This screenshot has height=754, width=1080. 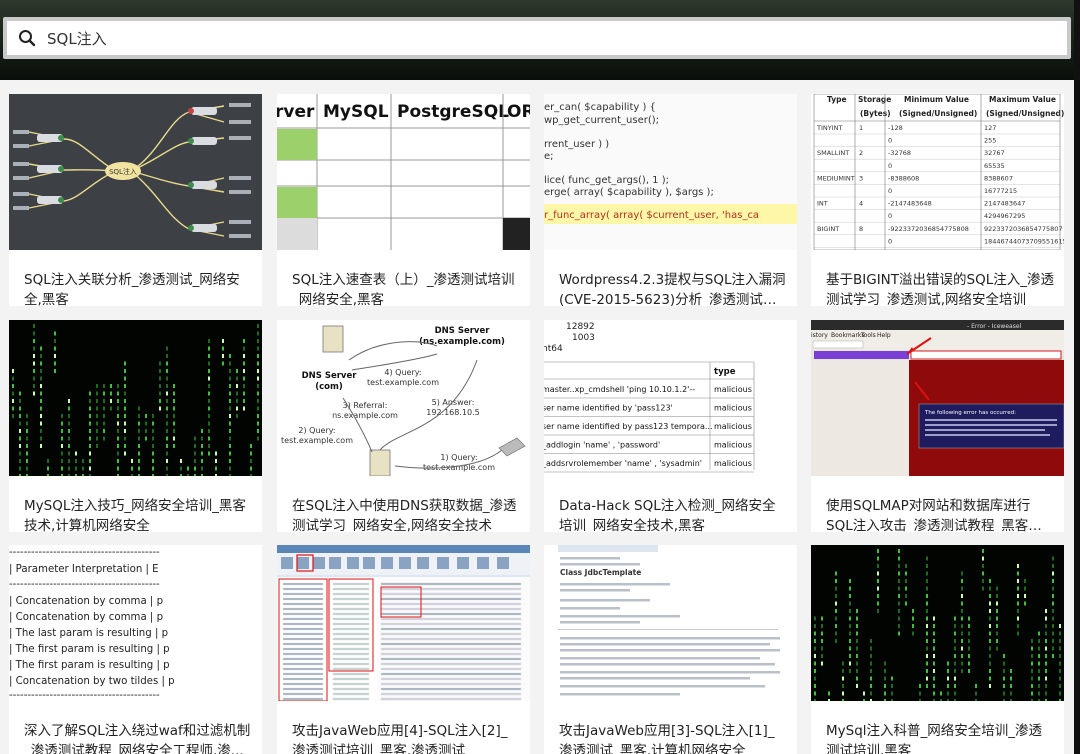 I want to click on result-card: SQL注入 SQL注入关联分析_渗透测试_网络安全,黑客, so click(x=135, y=200).